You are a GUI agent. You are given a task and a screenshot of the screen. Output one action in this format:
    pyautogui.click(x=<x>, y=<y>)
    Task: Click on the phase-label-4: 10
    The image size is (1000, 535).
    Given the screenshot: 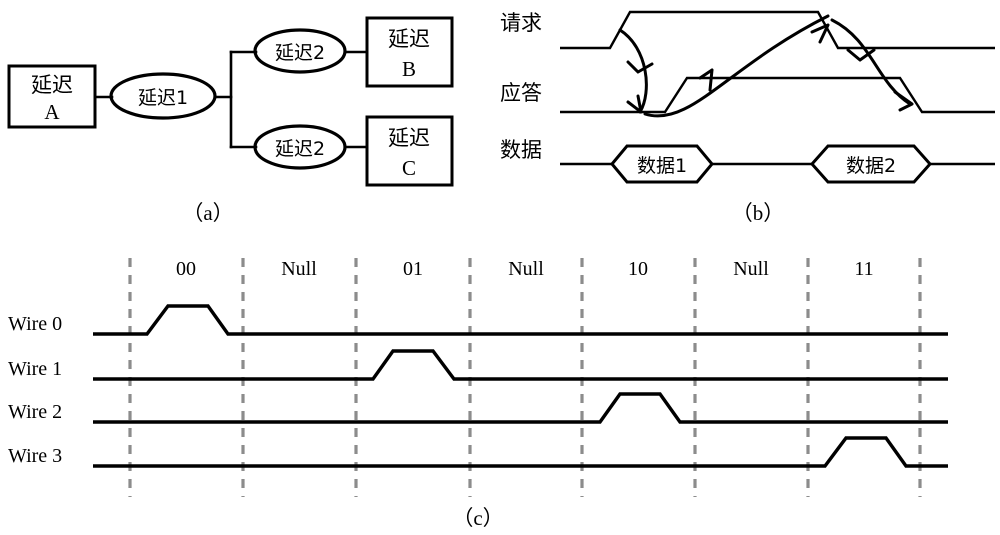 What is the action you would take?
    pyautogui.click(x=638, y=269)
    